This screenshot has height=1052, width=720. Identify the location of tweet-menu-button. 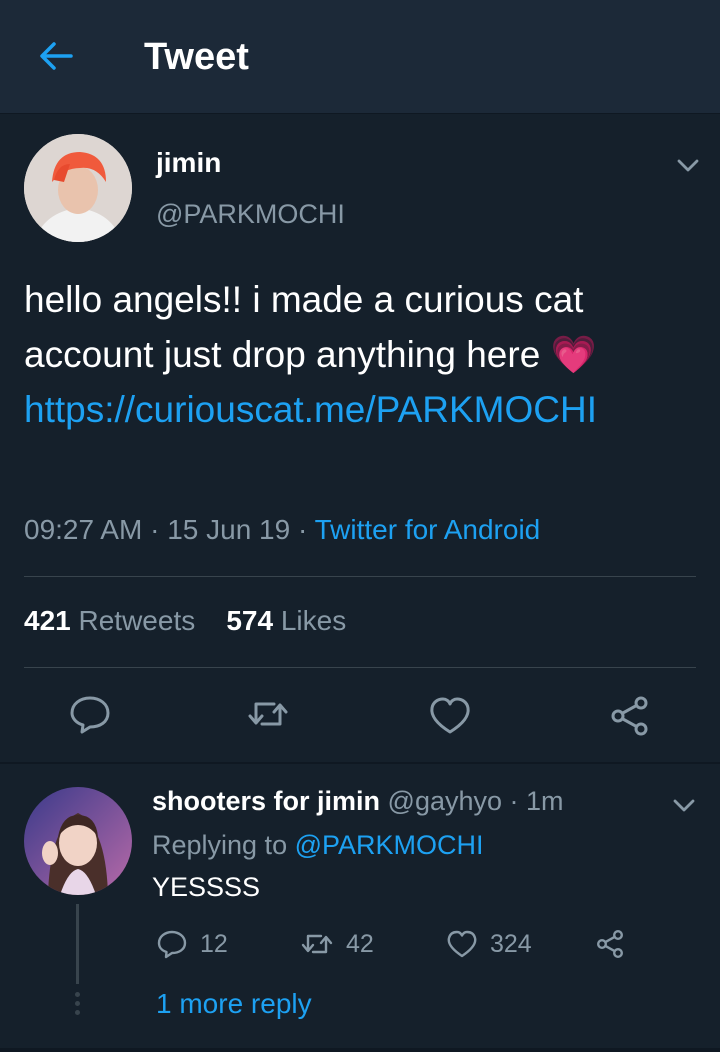
(688, 166).